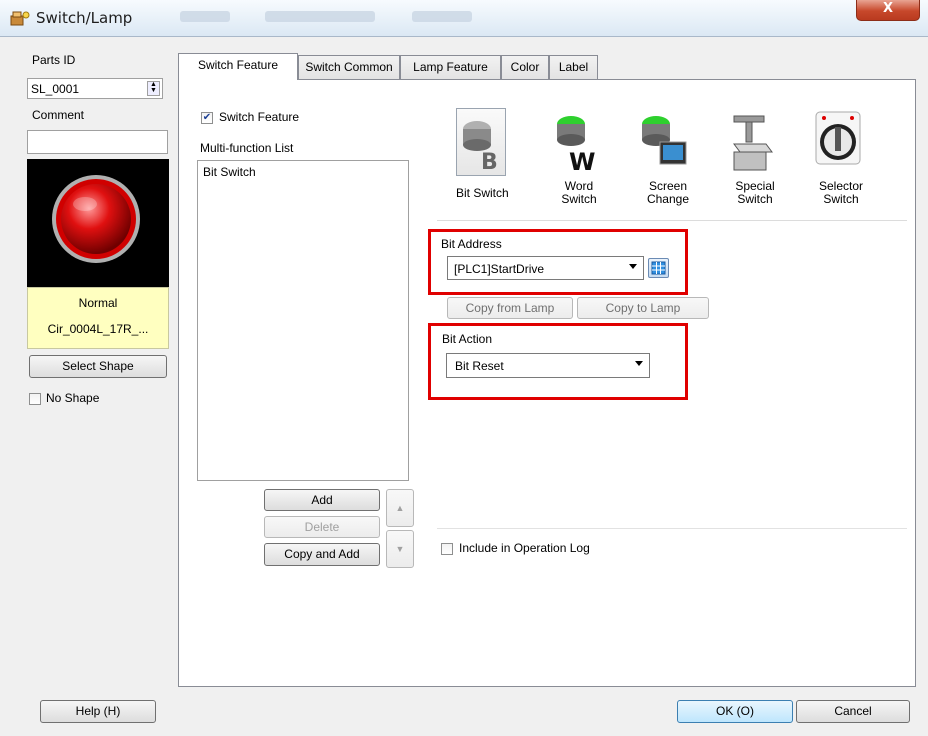 The height and width of the screenshot is (736, 928). What do you see at coordinates (55, 89) in the screenshot?
I see `parts-id-value: SL_0001` at bounding box center [55, 89].